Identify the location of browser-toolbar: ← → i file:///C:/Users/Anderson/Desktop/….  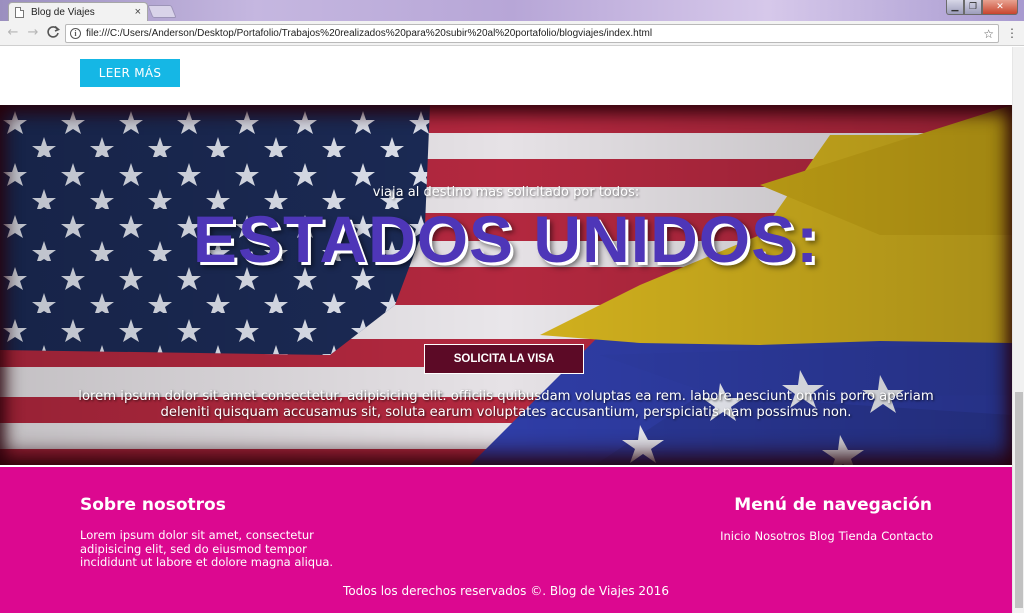
(512, 33).